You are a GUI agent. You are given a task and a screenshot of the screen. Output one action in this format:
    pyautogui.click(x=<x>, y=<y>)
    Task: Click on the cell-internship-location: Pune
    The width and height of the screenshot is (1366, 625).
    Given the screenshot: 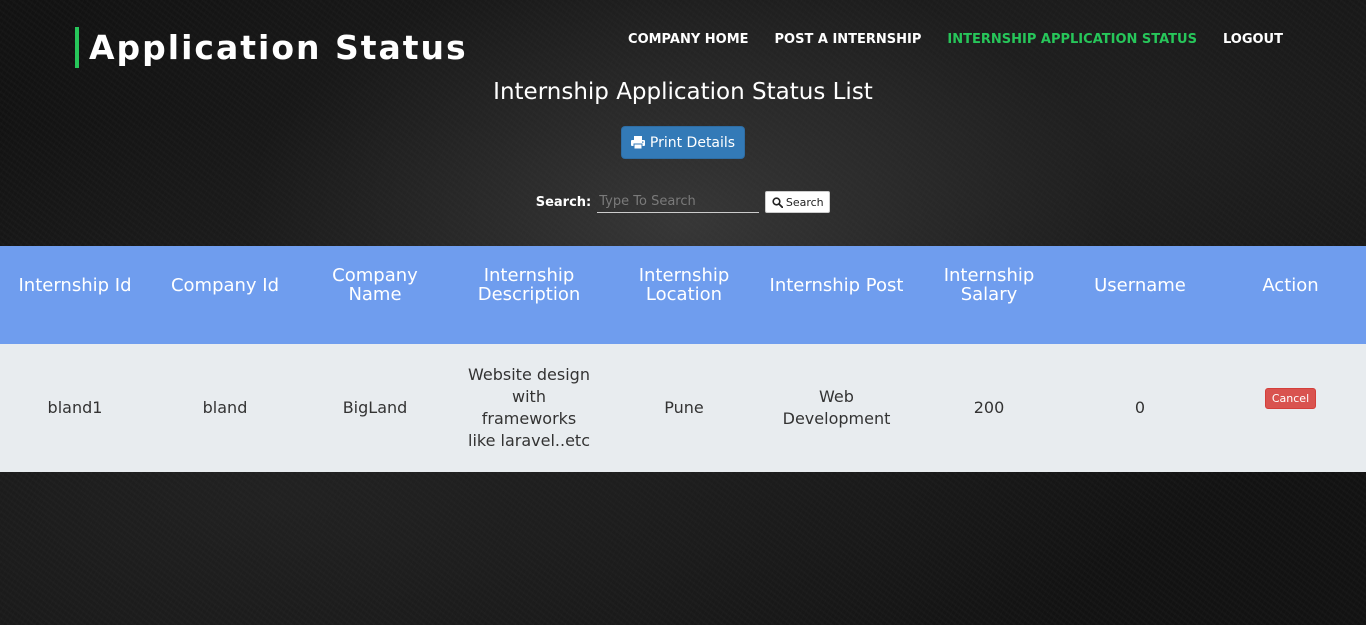 What is the action you would take?
    pyautogui.click(x=684, y=407)
    